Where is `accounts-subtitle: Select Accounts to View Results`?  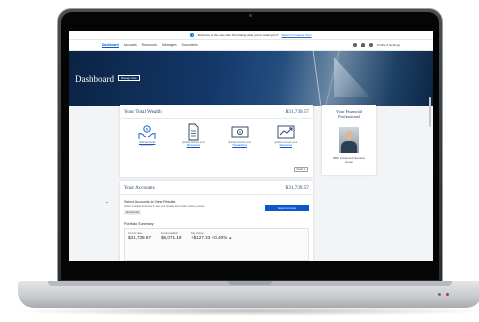 accounts-subtitle: Select Accounts to View Results is located at coordinates (150, 202).